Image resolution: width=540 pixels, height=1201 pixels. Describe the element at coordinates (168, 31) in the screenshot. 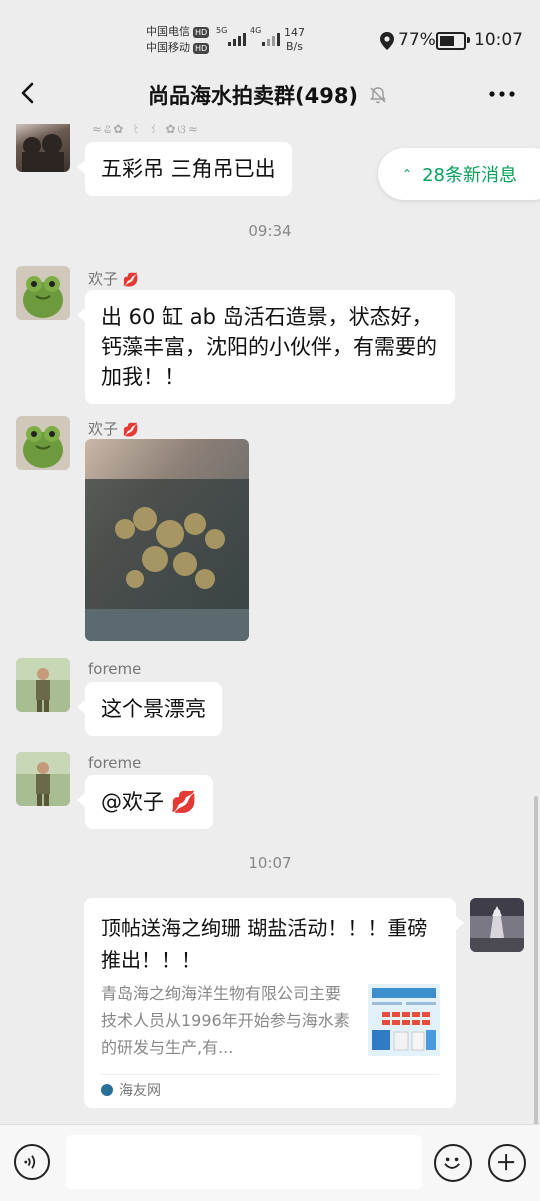

I see `carrier-1: 中国电信` at that location.